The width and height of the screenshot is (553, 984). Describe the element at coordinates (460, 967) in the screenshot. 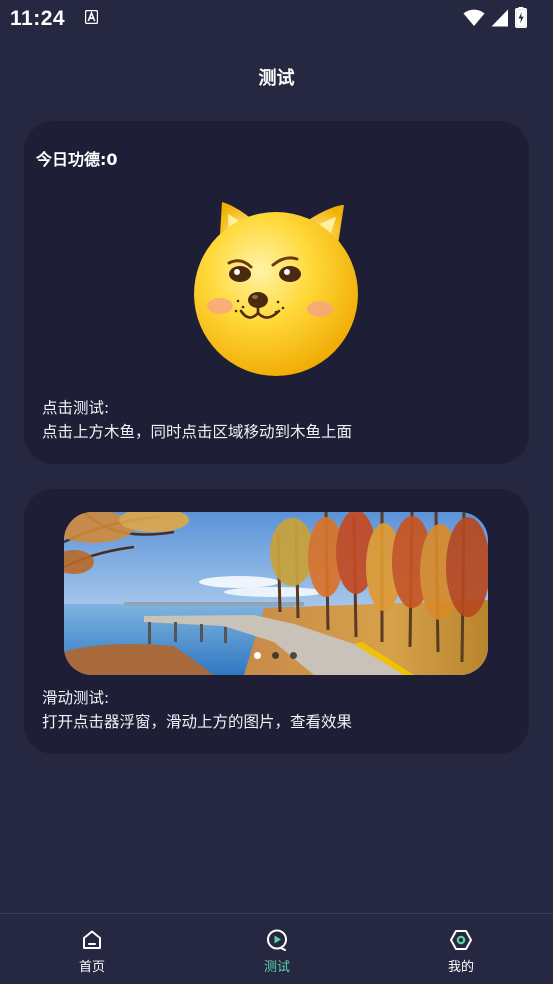

I see `nav-label-mine: 我的` at that location.